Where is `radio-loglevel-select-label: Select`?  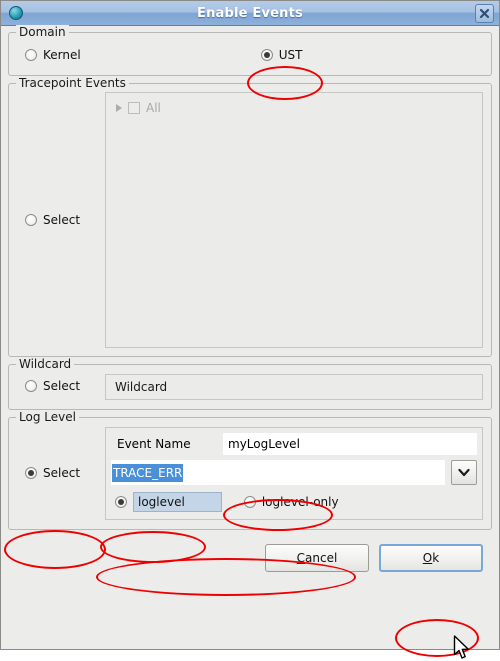
radio-loglevel-select-label: Select is located at coordinates (62, 472).